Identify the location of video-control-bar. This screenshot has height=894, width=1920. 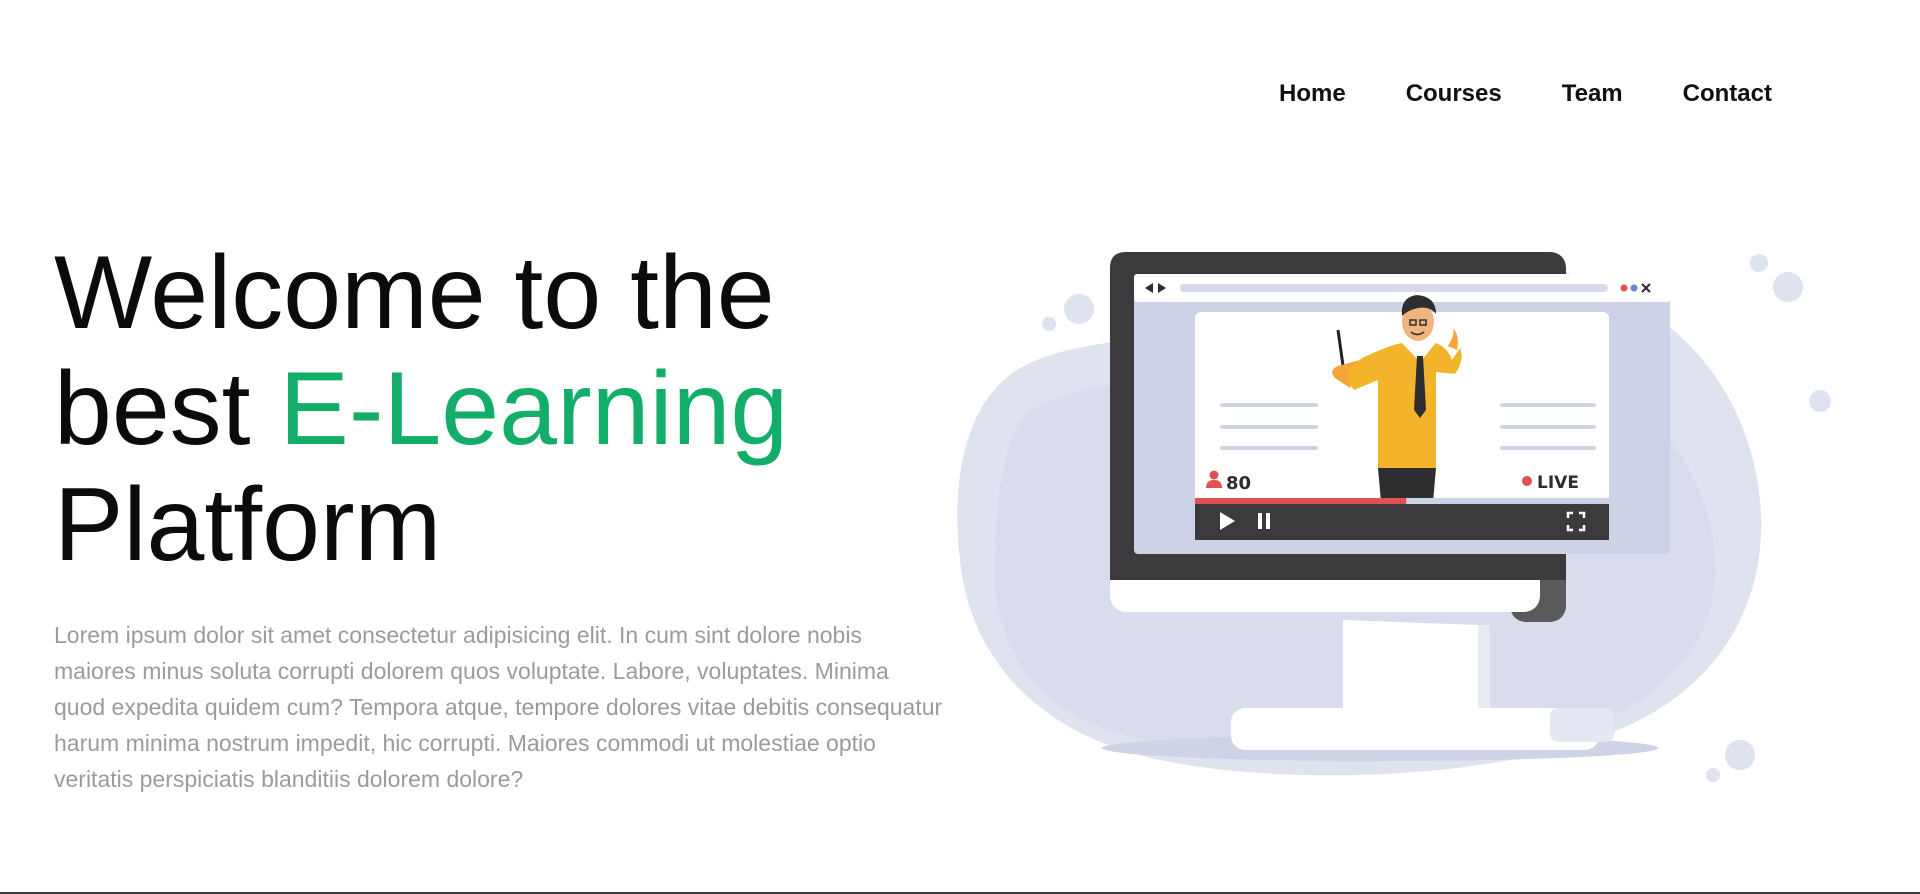
(1402, 522).